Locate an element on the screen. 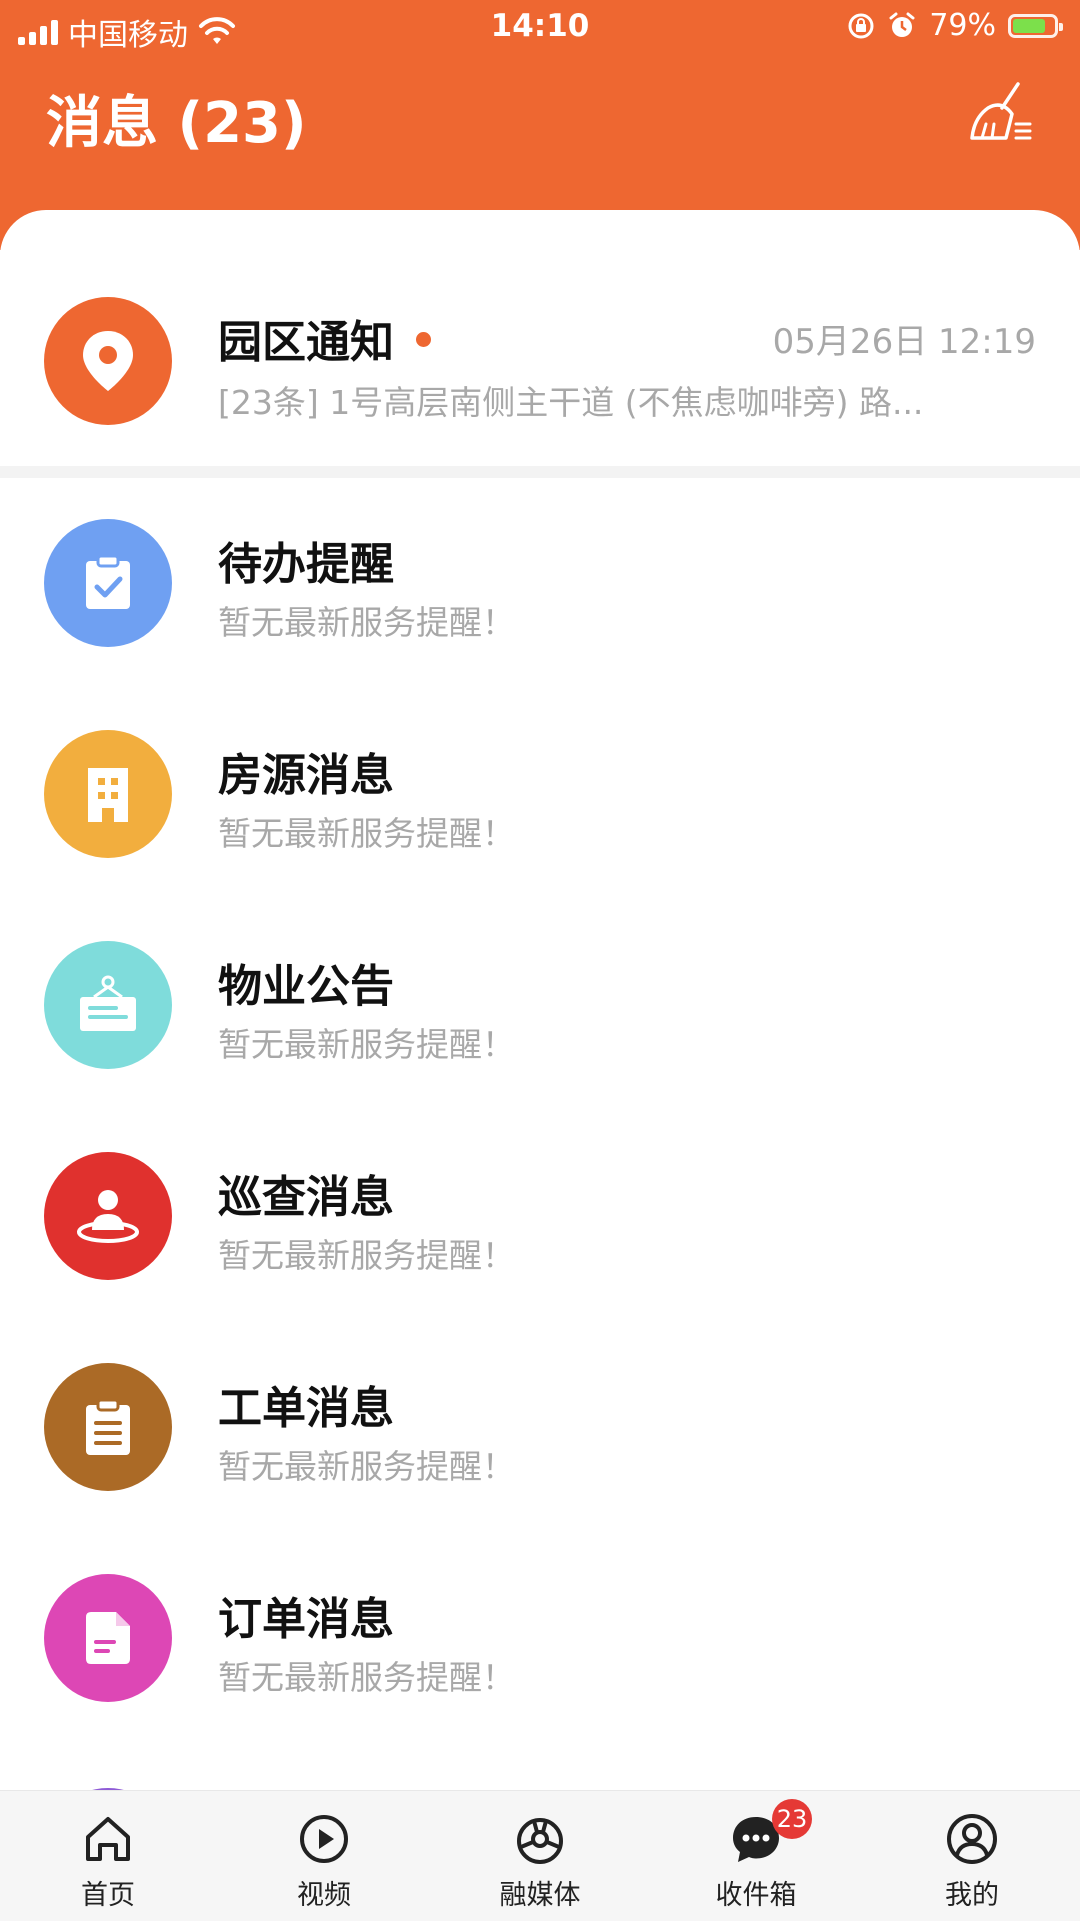  tab-video-label: 视频 is located at coordinates (324, 1895).